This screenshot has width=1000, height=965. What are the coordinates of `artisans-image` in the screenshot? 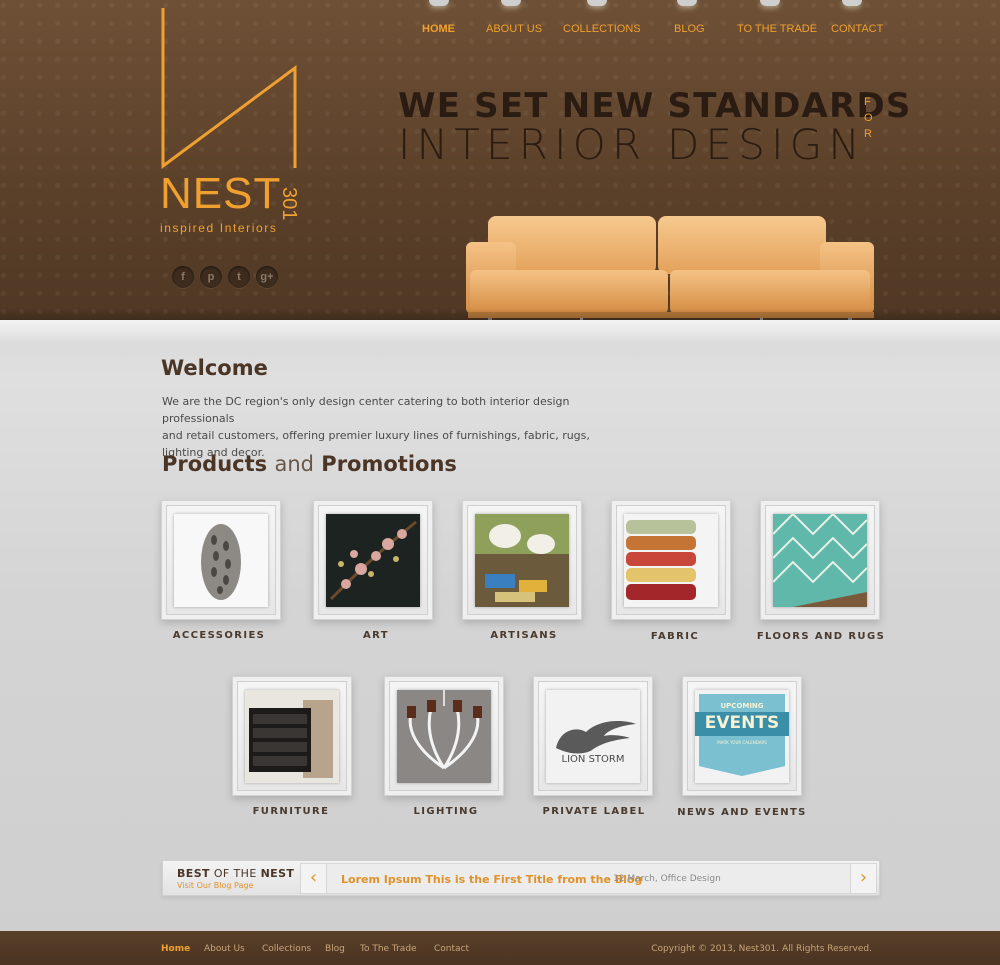 It's located at (522, 560).